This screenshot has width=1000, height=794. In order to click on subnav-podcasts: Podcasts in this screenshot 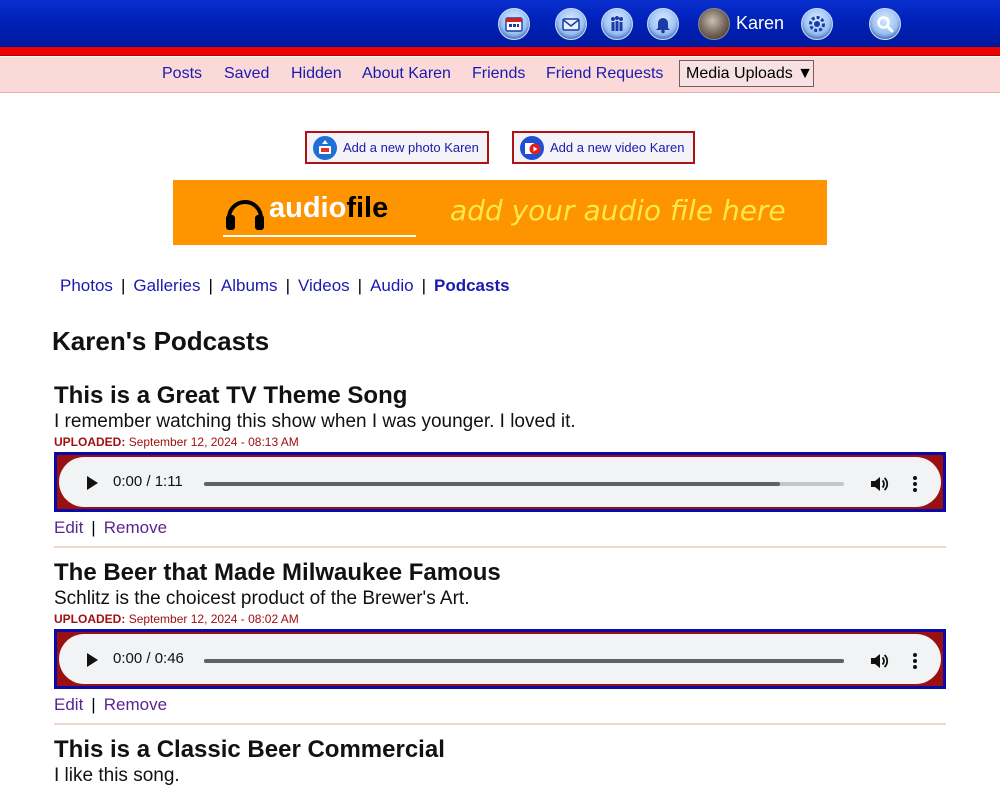, I will do `click(472, 285)`.